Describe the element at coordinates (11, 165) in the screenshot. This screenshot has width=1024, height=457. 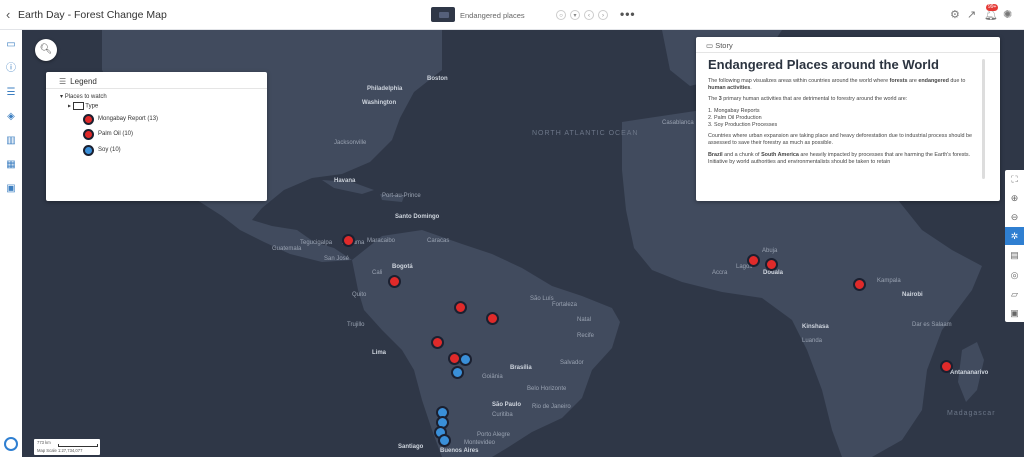
I see `table-icon: ▦` at that location.